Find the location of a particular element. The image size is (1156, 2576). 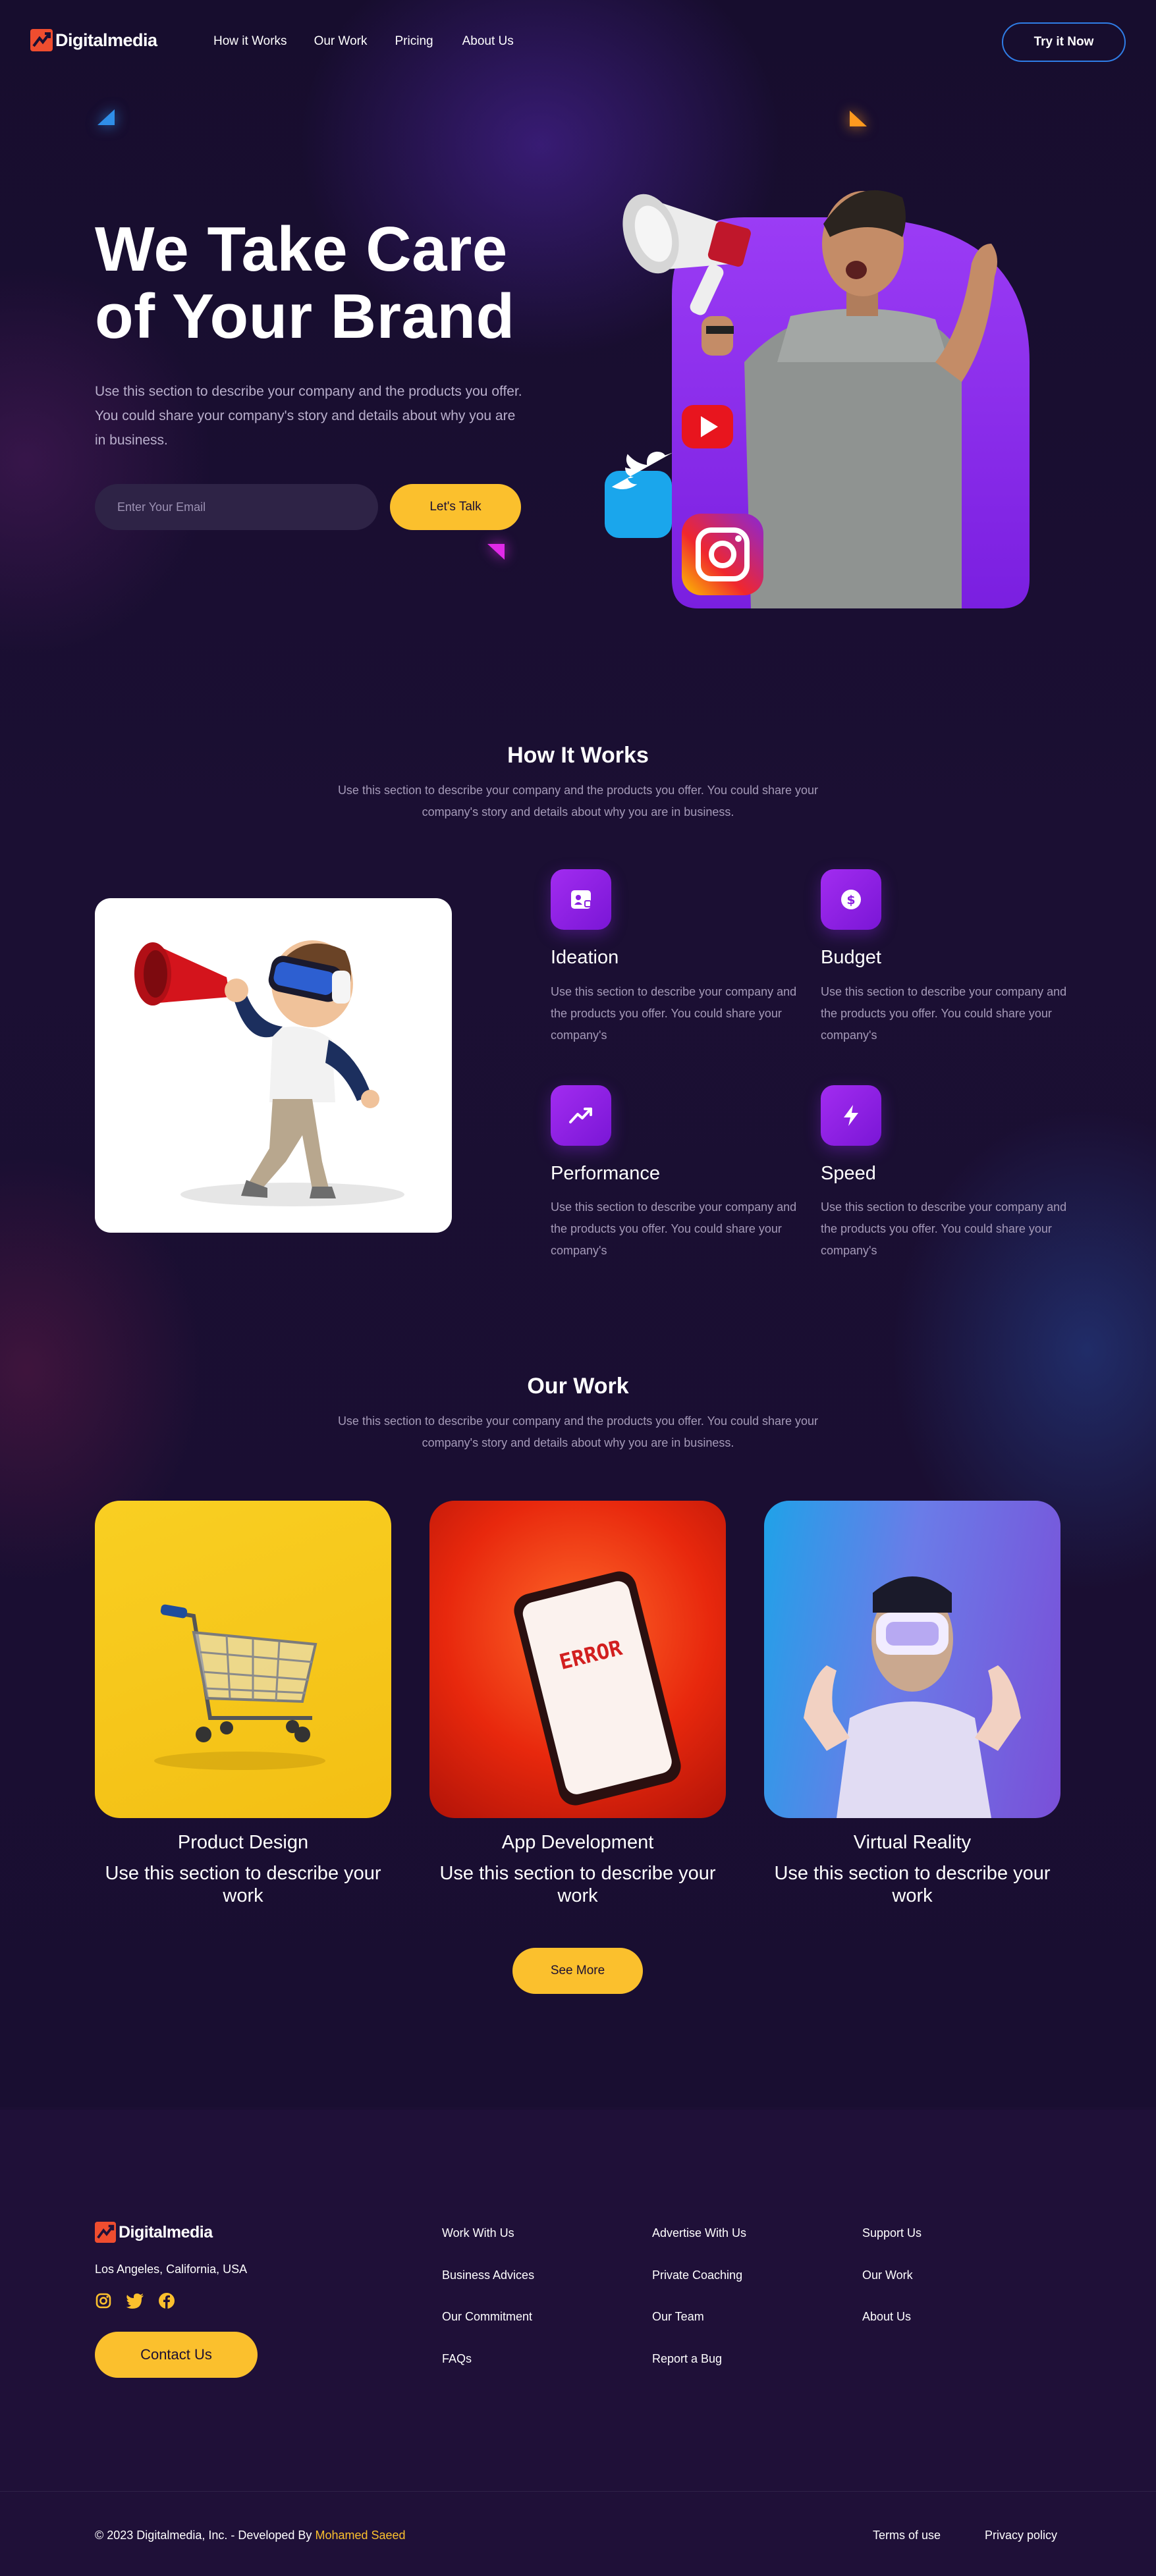

footer-link-our-work: Our Work is located at coordinates (888, 2275).